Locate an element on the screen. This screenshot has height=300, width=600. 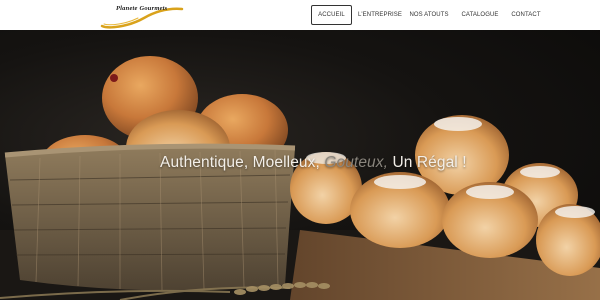
nav-item-accueil: ACCUEIL is located at coordinates (331, 15).